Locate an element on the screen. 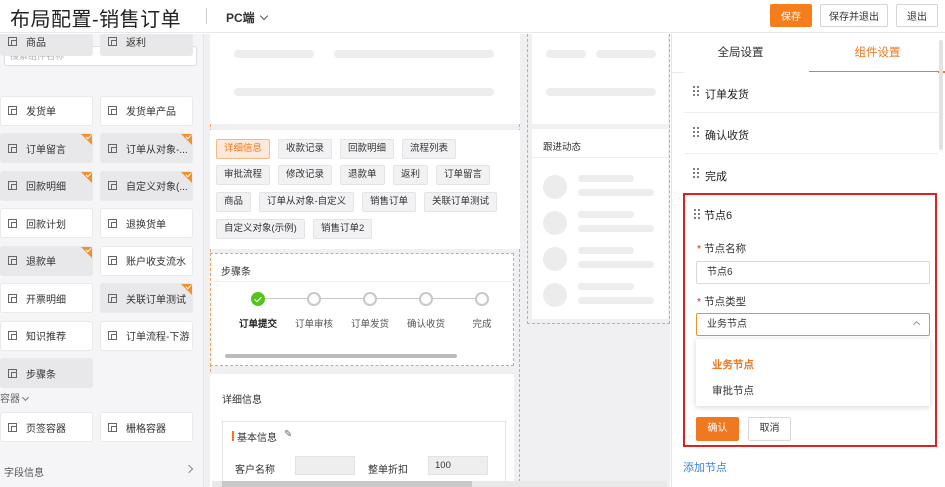 This screenshot has width=945, height=487. steps-title: 步骤条 is located at coordinates (236, 272).